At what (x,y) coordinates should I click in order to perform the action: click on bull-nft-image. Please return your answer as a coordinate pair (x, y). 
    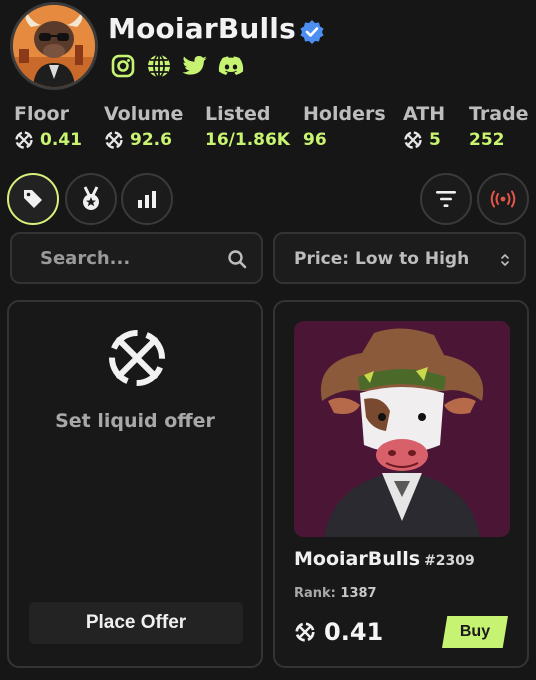
    Looking at the image, I should click on (402, 429).